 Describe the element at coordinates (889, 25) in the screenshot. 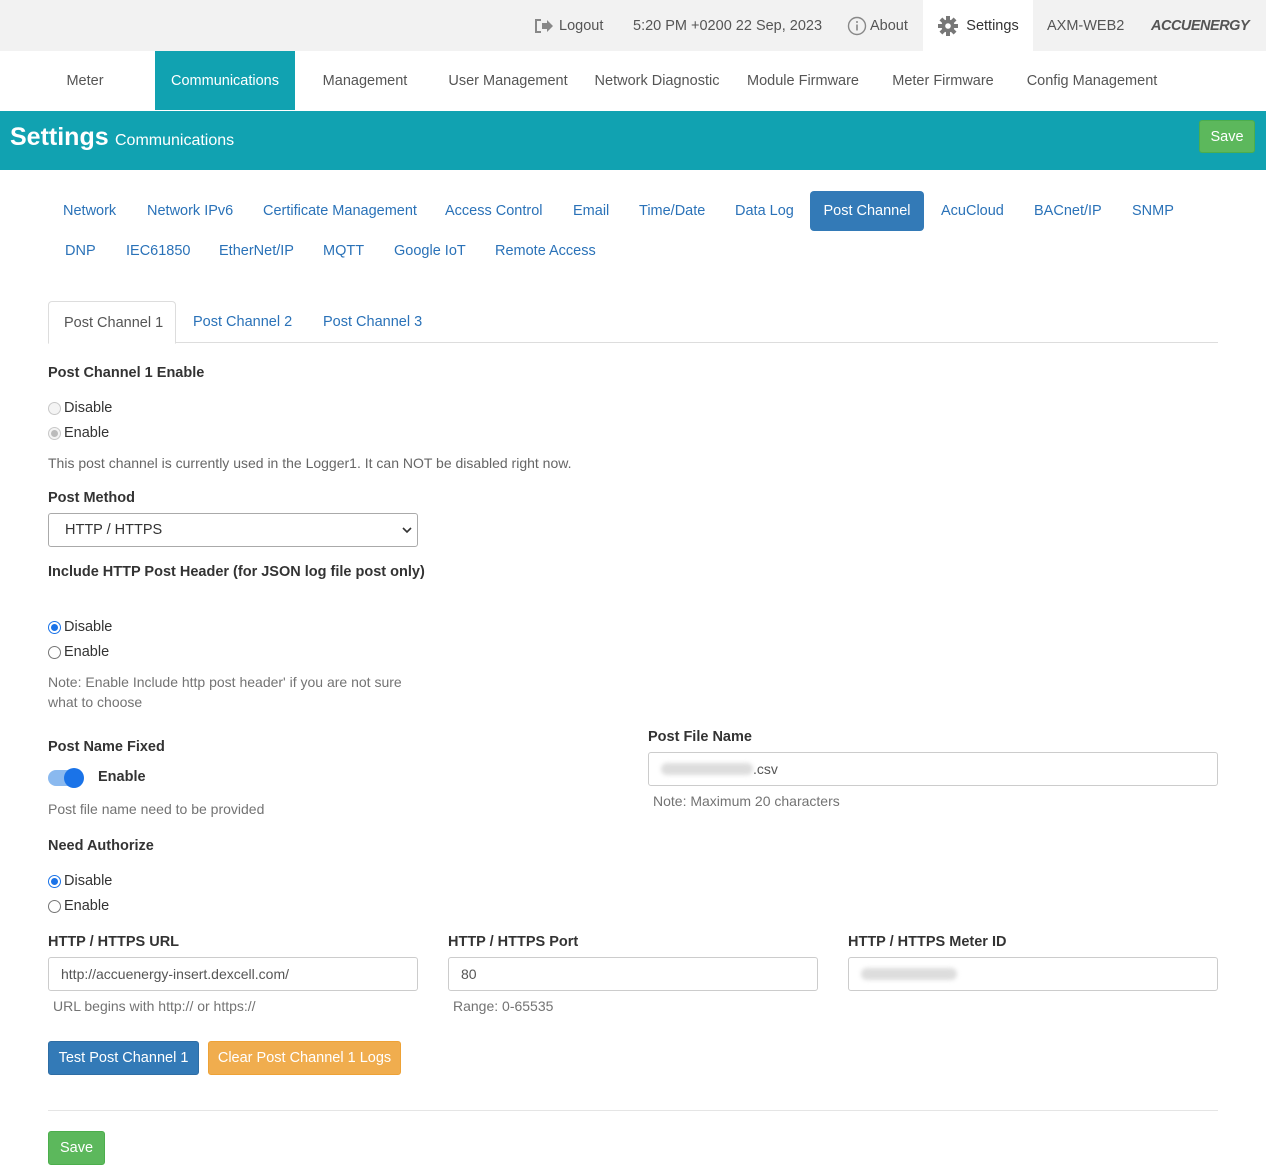

I see `about-label: About` at that location.